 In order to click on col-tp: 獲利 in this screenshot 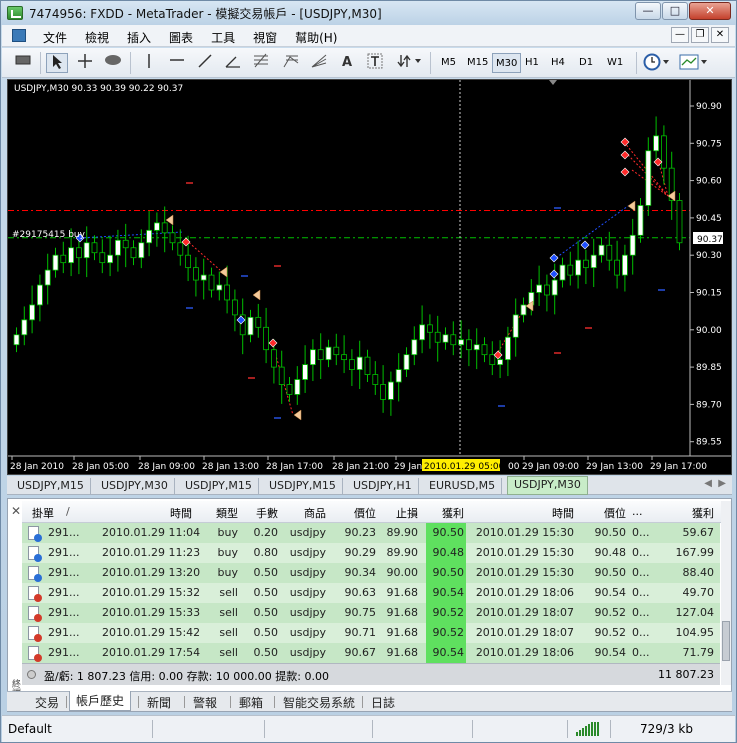, I will do `click(446, 513)`.